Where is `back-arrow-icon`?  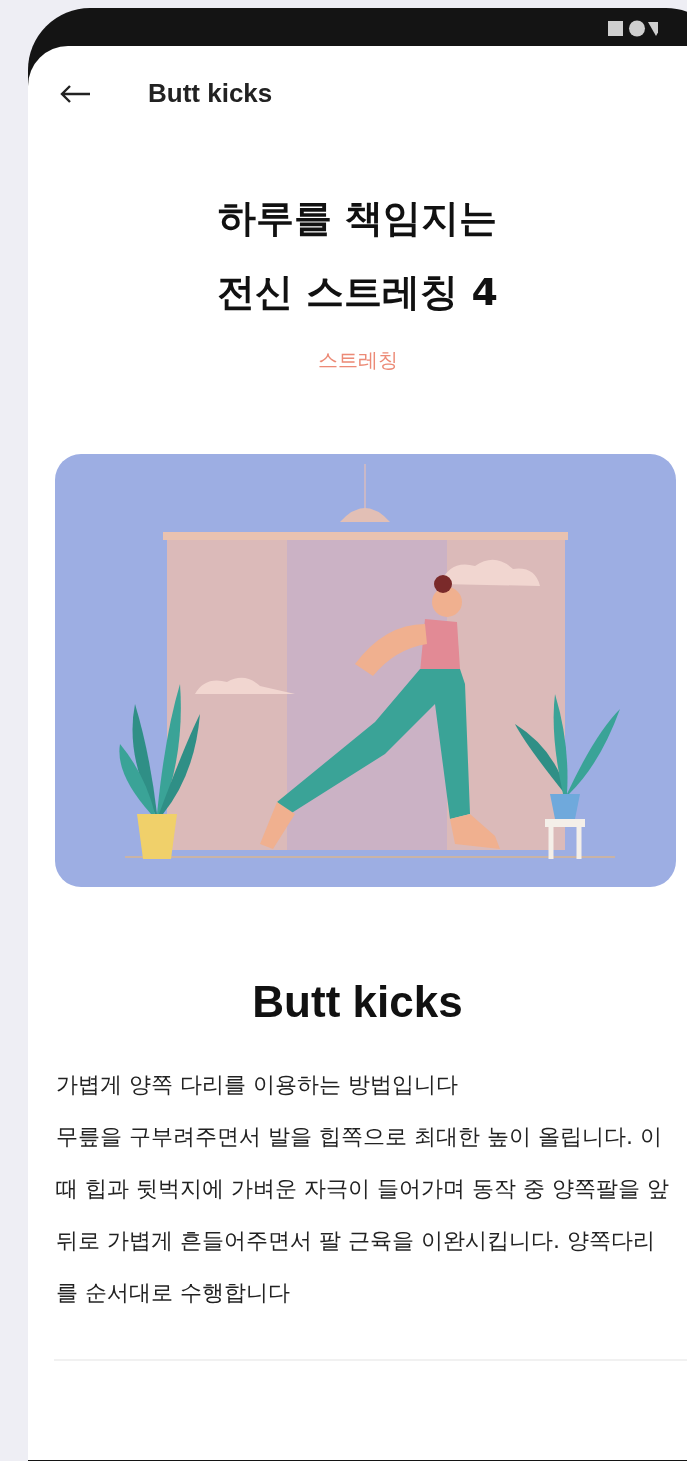 back-arrow-icon is located at coordinates (75, 93).